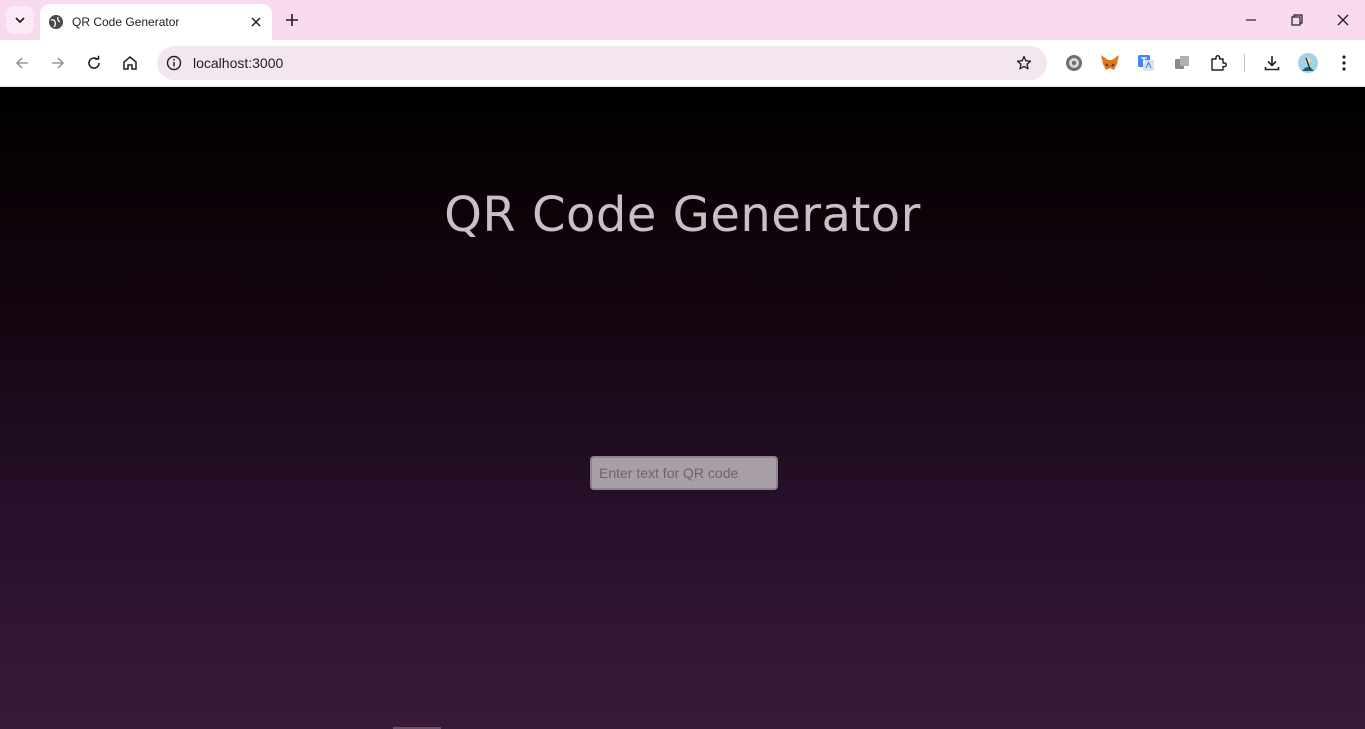  I want to click on home-icon, so click(130, 63).